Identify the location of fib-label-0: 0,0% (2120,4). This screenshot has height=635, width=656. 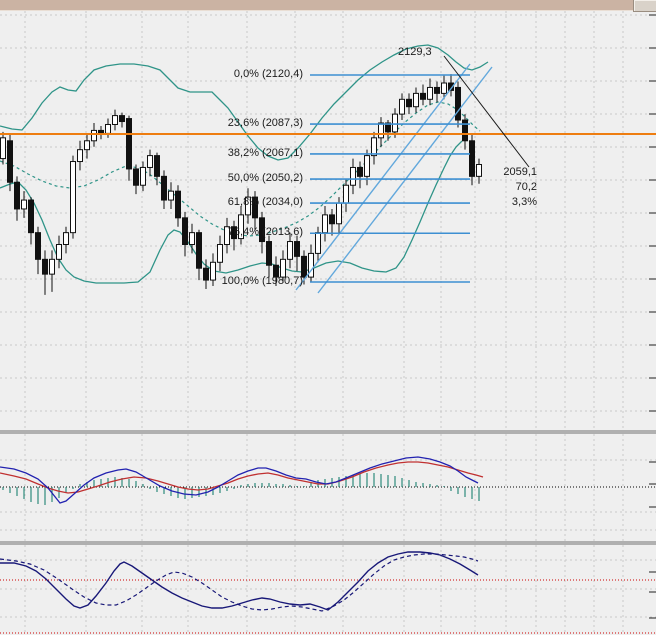
(268, 74).